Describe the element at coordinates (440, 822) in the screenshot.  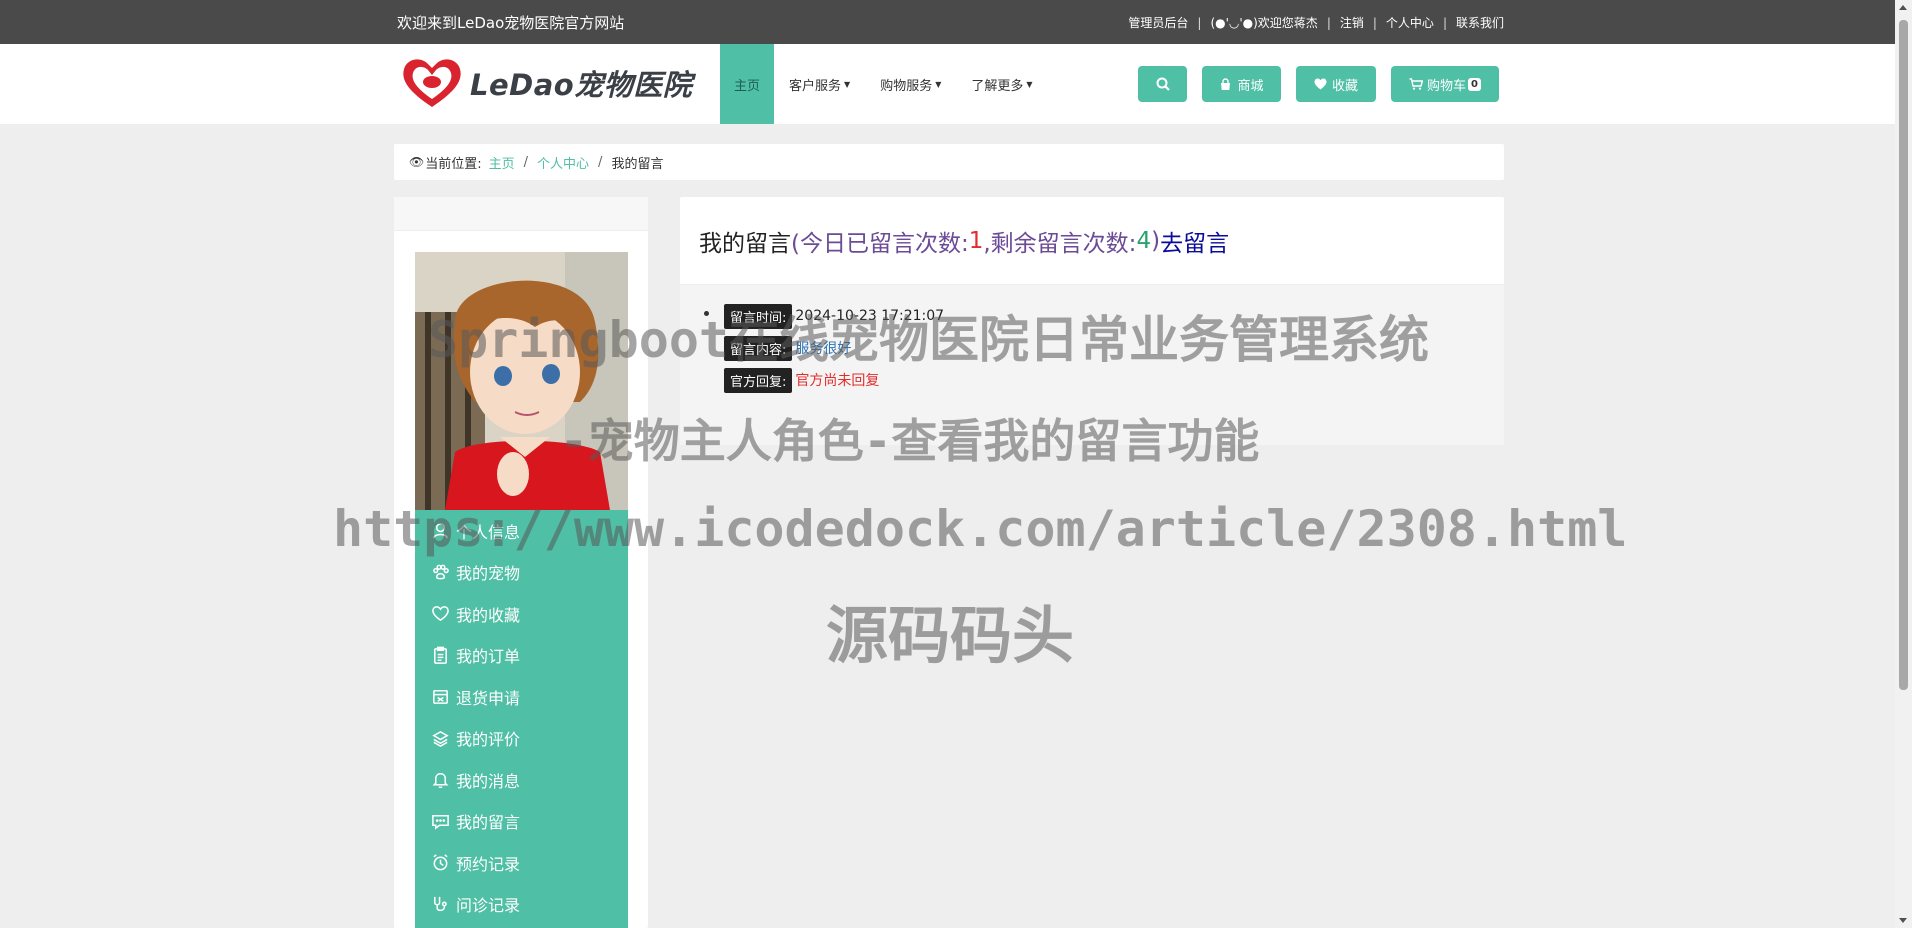
I see `chat-icon` at that location.